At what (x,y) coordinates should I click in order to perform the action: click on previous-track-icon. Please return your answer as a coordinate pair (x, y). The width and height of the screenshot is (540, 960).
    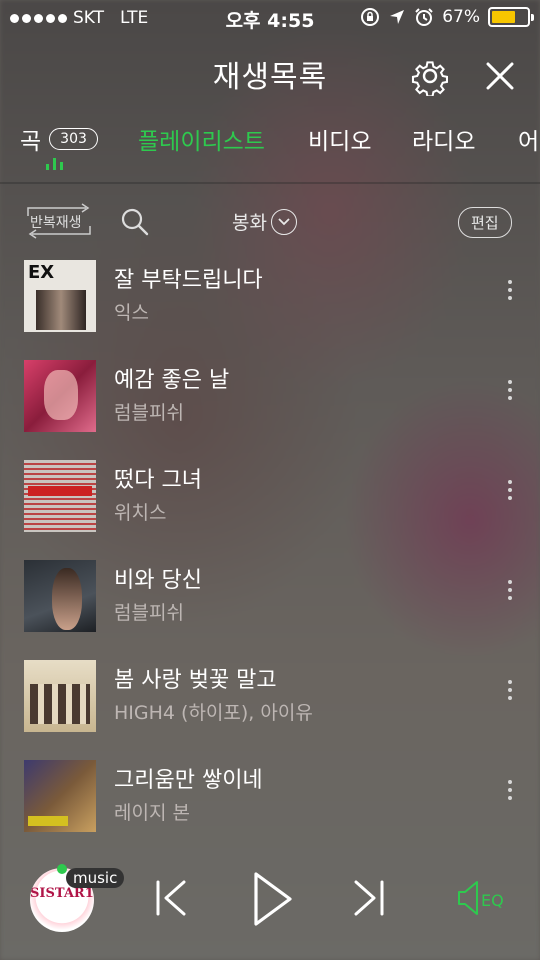
    Looking at the image, I should click on (170, 898).